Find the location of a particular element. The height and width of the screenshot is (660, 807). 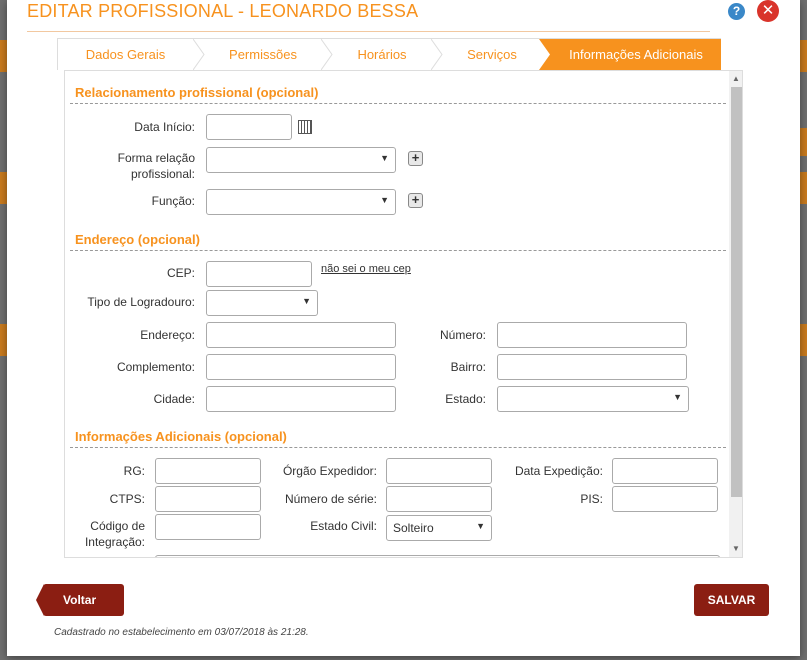

endereco-input is located at coordinates (301, 335).